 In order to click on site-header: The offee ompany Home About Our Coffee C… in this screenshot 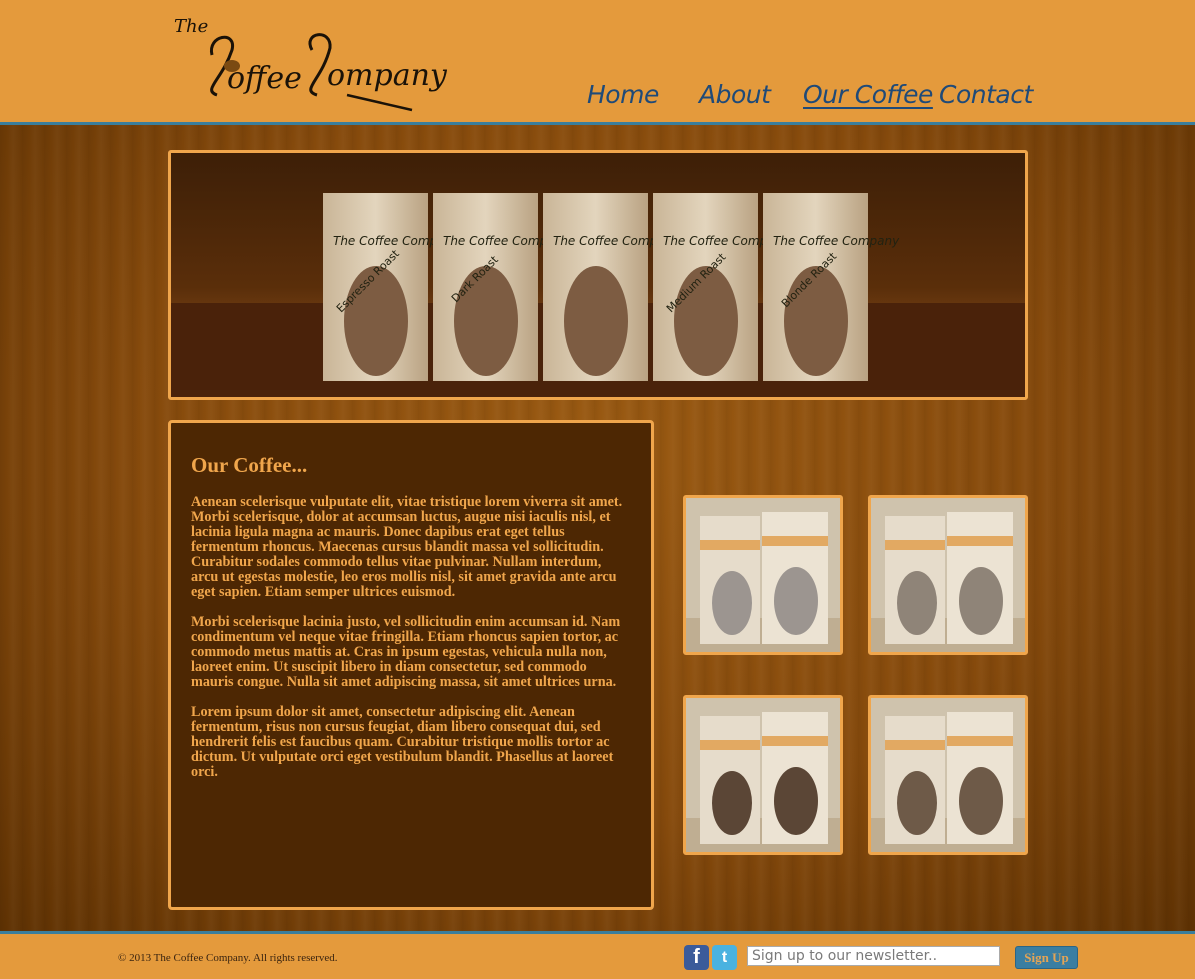, I will do `click(597, 62)`.